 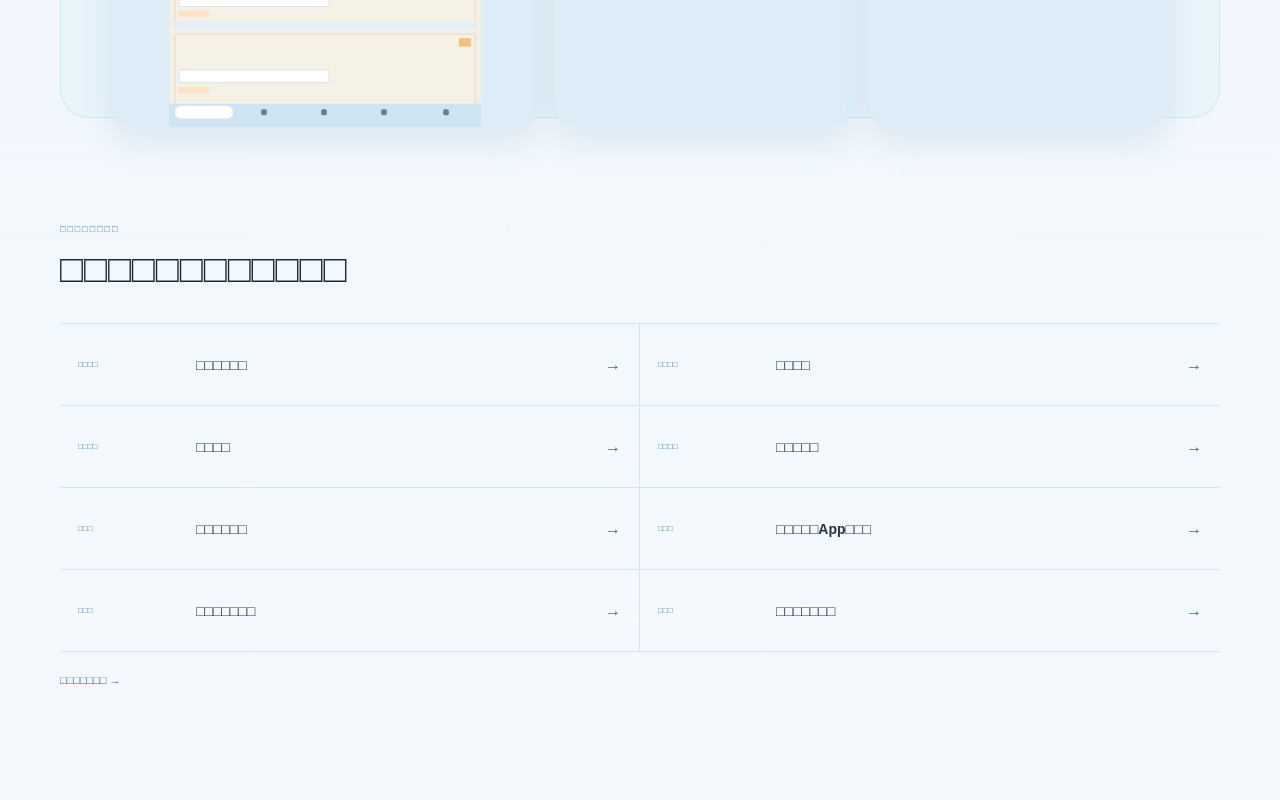 I want to click on more-link: □□□□□□□ →, so click(x=90, y=680).